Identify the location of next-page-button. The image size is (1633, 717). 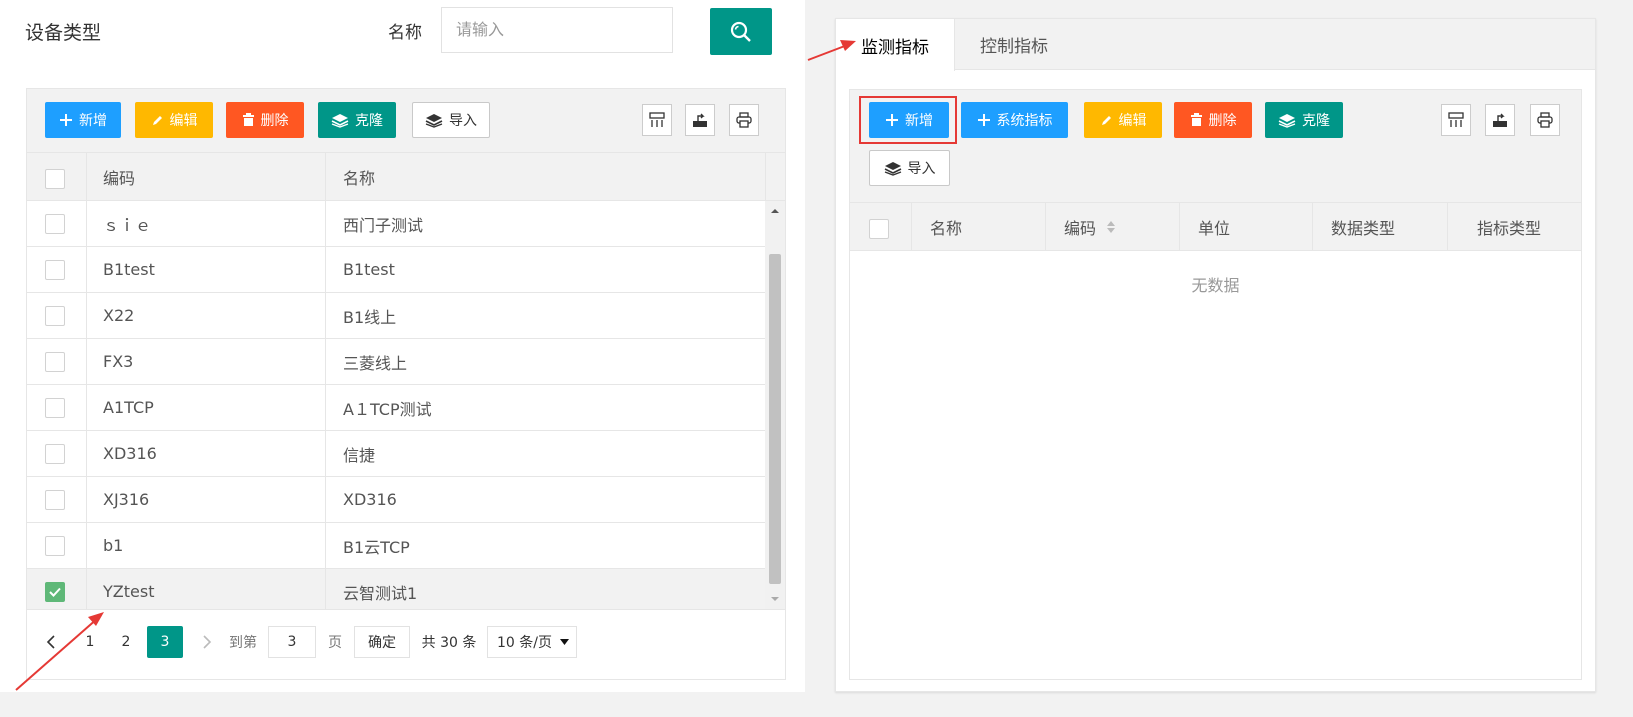
(207, 642).